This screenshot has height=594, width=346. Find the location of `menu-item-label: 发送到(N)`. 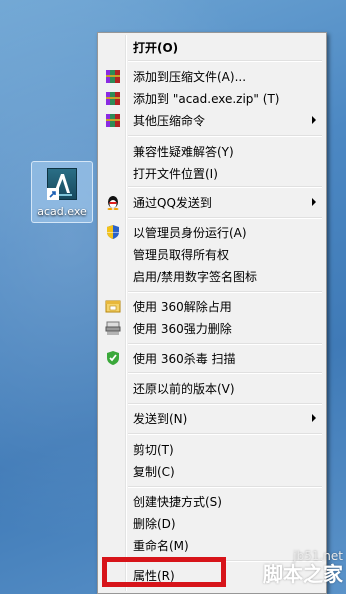

menu-item-label: 发送到(N) is located at coordinates (160, 419).